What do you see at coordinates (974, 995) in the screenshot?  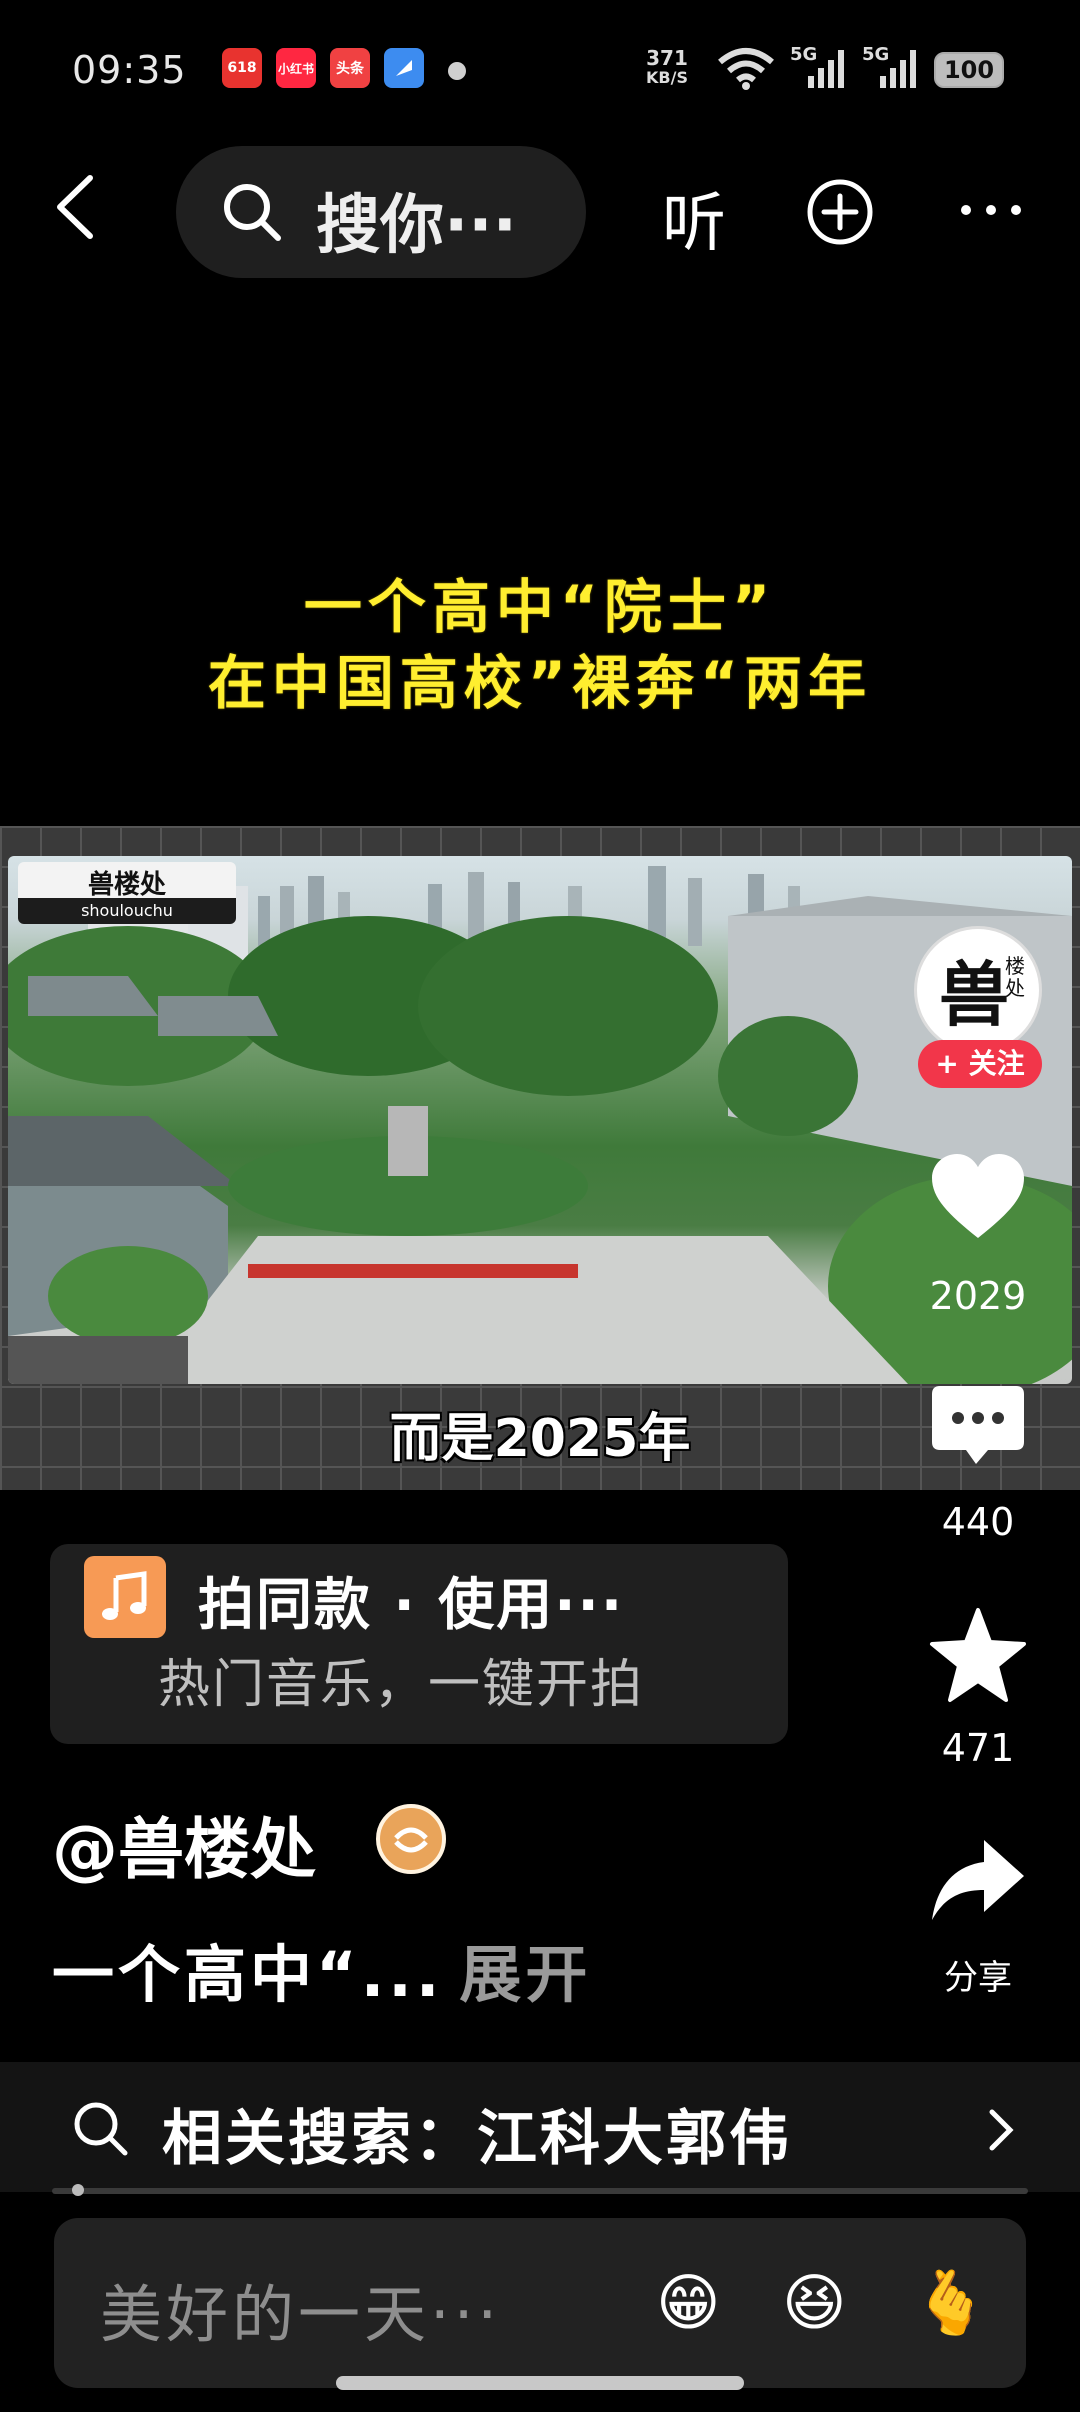 I see `avatar-big-char: 兽` at bounding box center [974, 995].